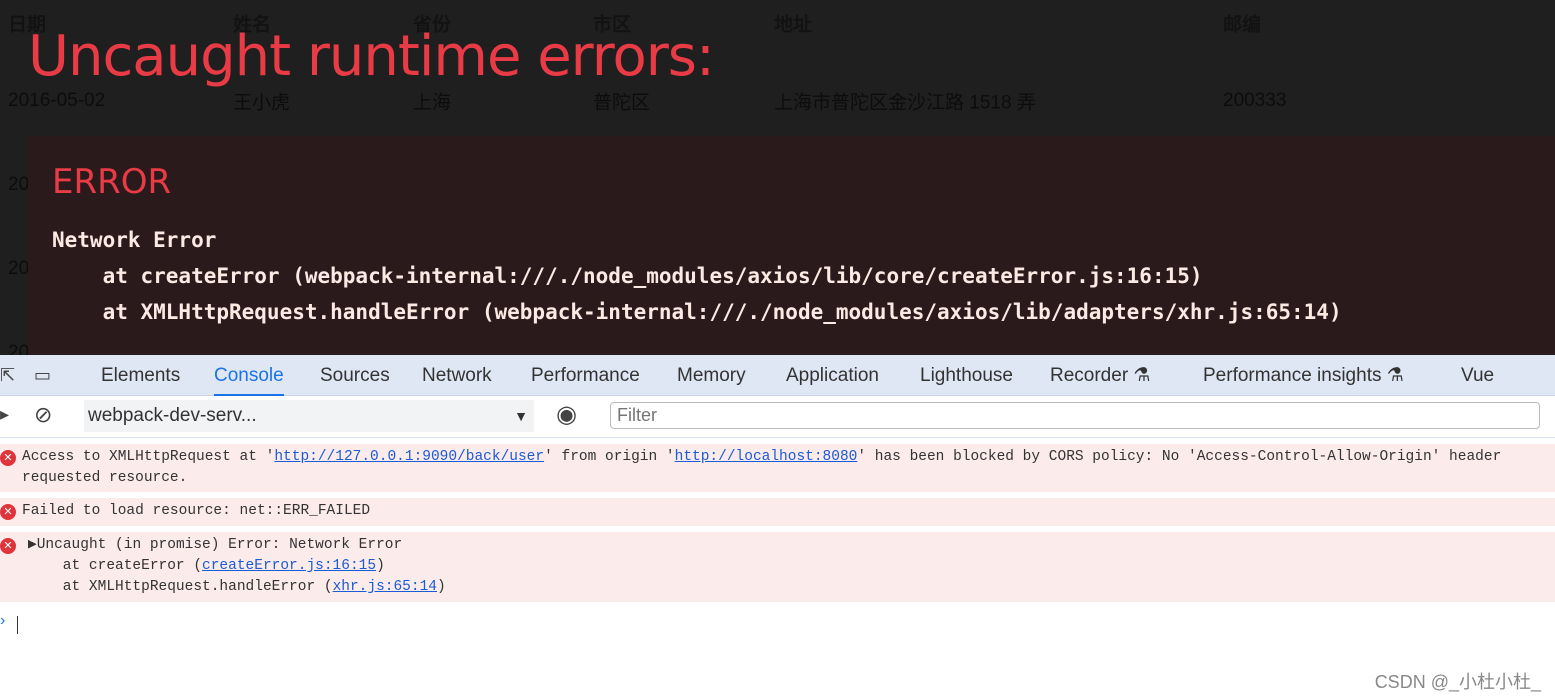  What do you see at coordinates (1075, 415) in the screenshot?
I see `filter-input` at bounding box center [1075, 415].